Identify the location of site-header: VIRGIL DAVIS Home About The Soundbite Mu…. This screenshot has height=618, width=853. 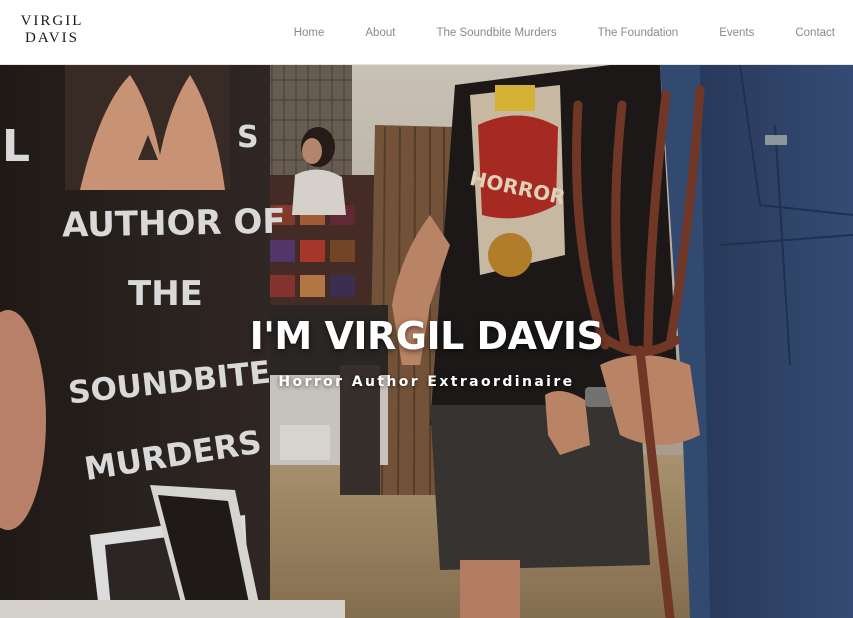
(426, 32).